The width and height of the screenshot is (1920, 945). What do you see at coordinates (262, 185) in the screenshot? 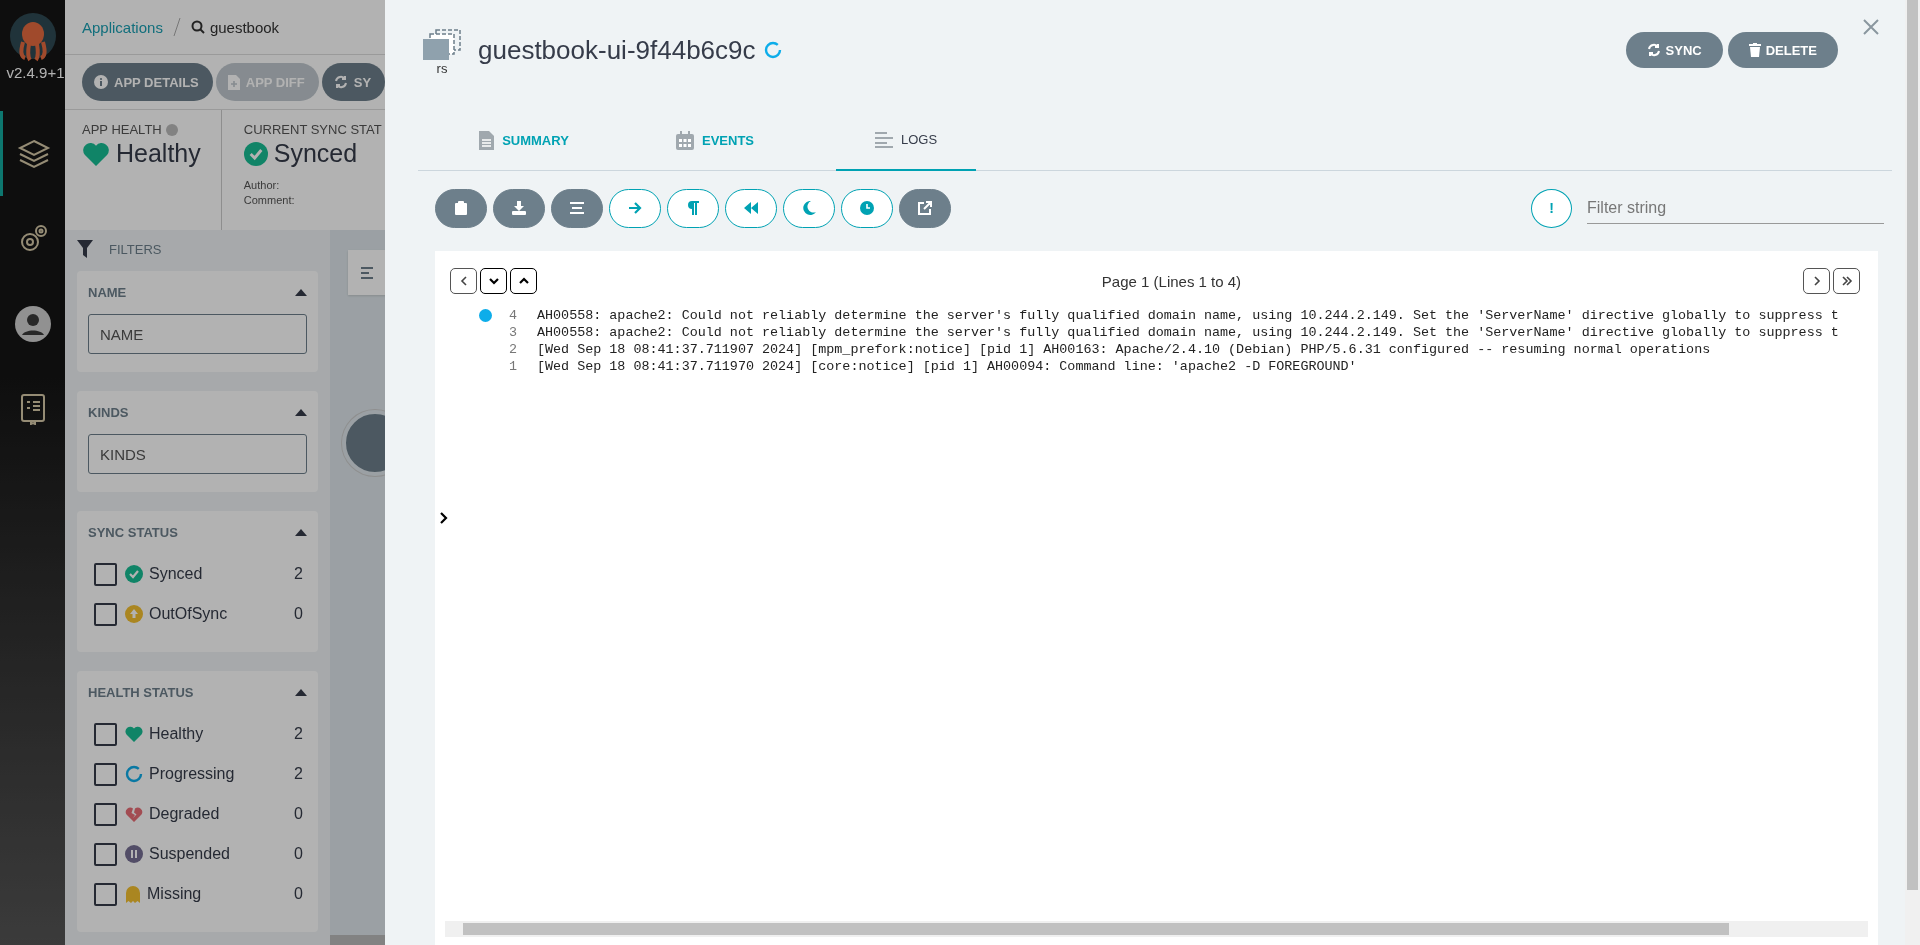
I see `author-label: Author:` at bounding box center [262, 185].